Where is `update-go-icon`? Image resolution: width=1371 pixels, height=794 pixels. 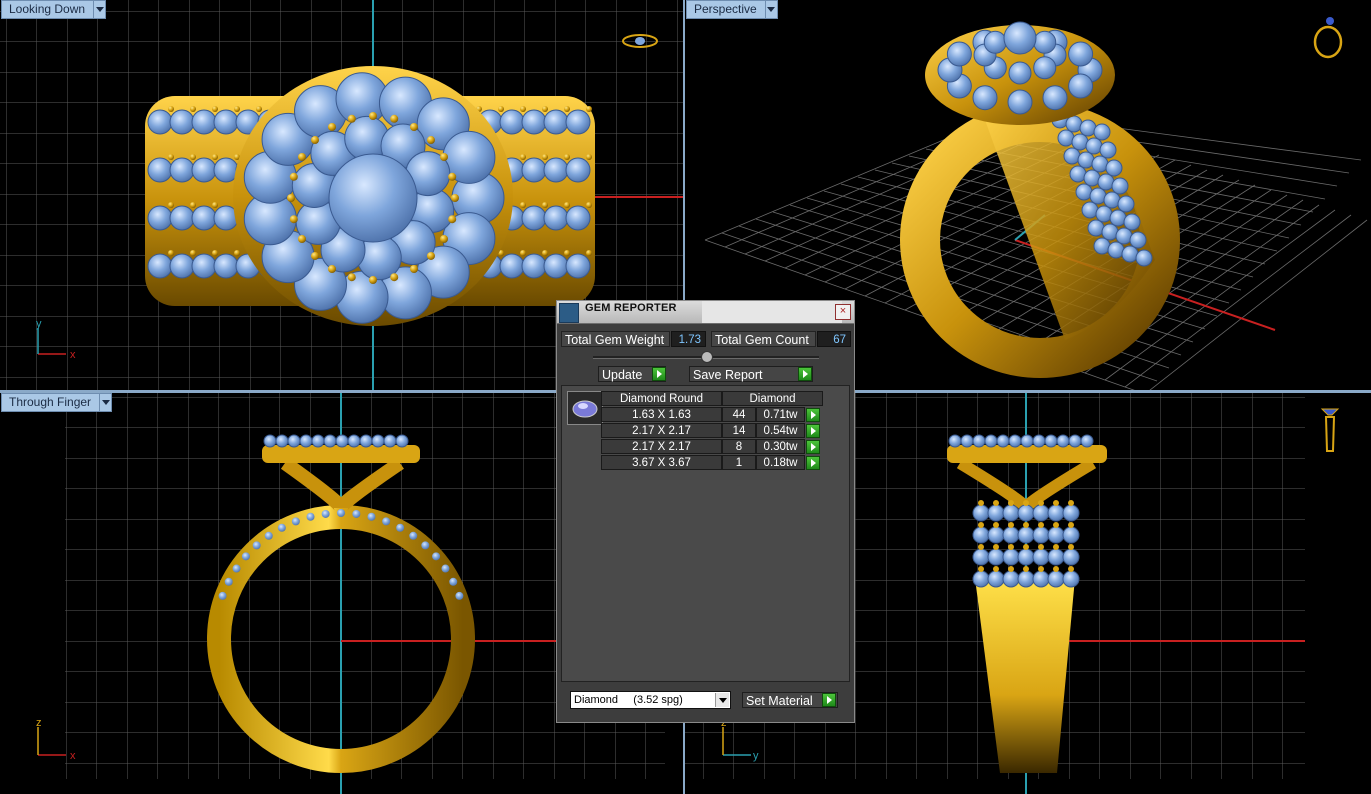
update-go-icon is located at coordinates (659, 374).